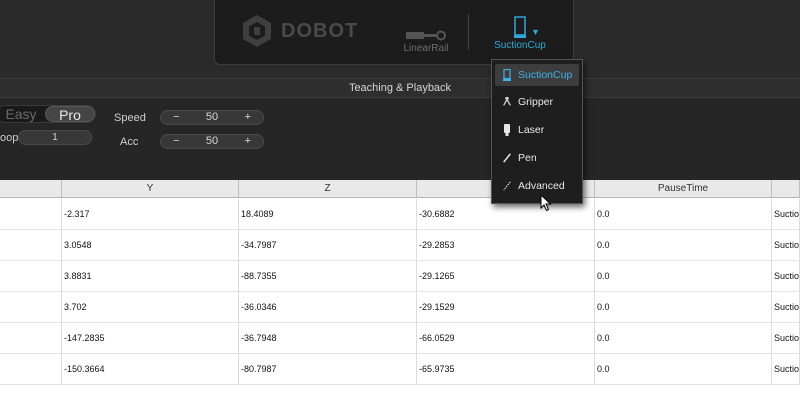 This screenshot has width=800, height=400. I want to click on table-cell: -147.2835, so click(150, 338).